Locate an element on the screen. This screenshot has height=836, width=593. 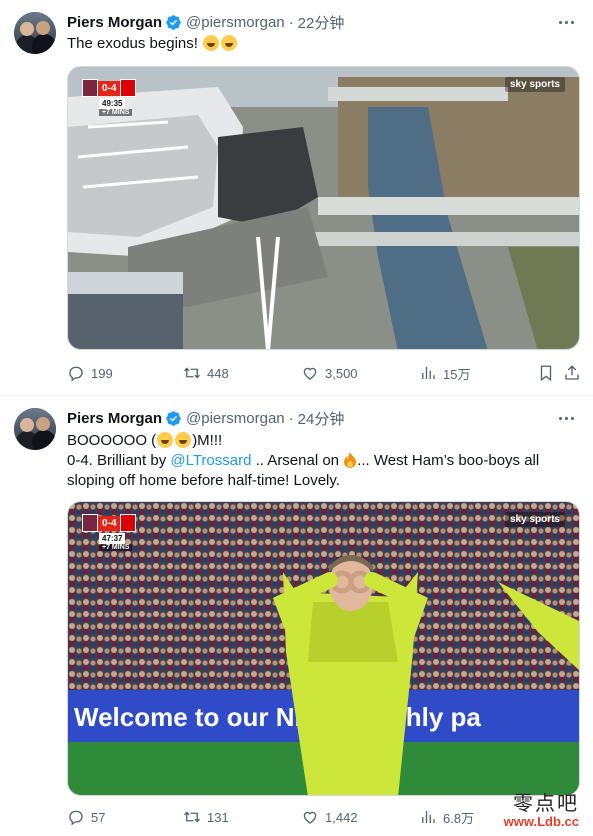
share-button is located at coordinates (572, 373).